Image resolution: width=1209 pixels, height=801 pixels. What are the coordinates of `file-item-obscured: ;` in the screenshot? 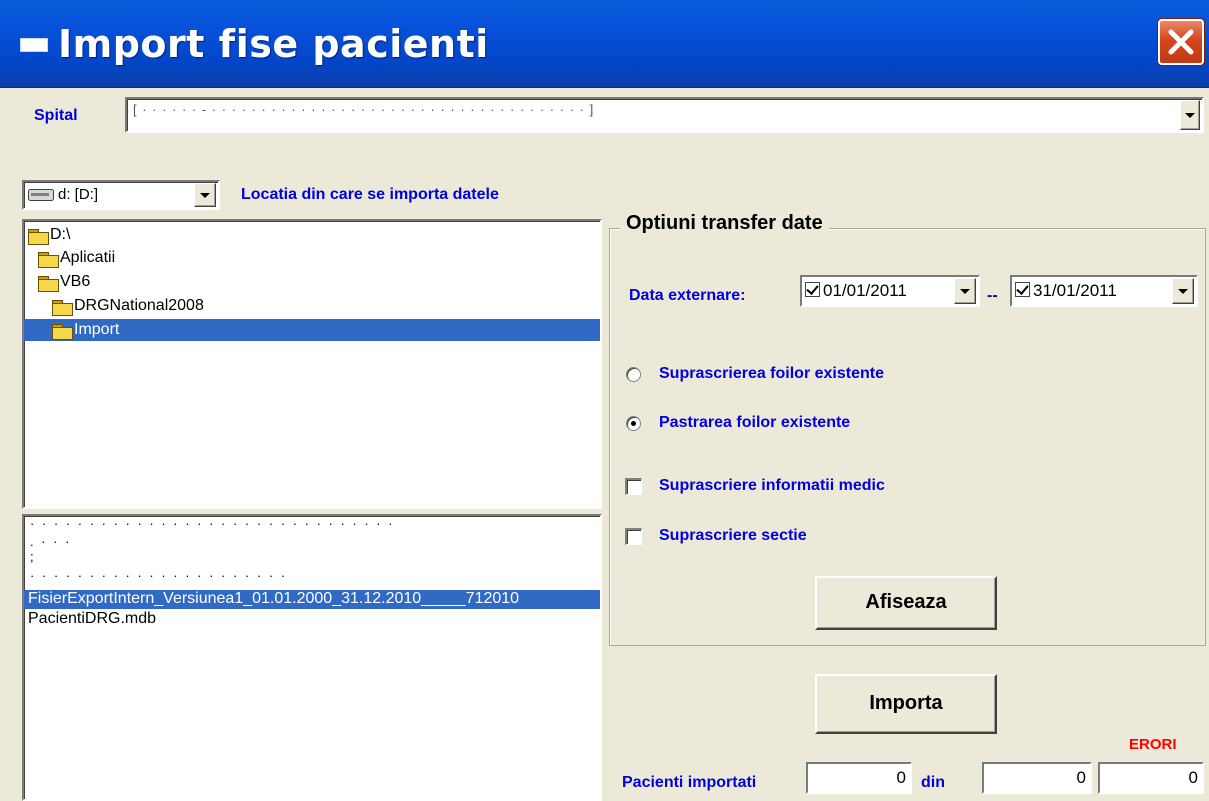 It's located at (33, 556).